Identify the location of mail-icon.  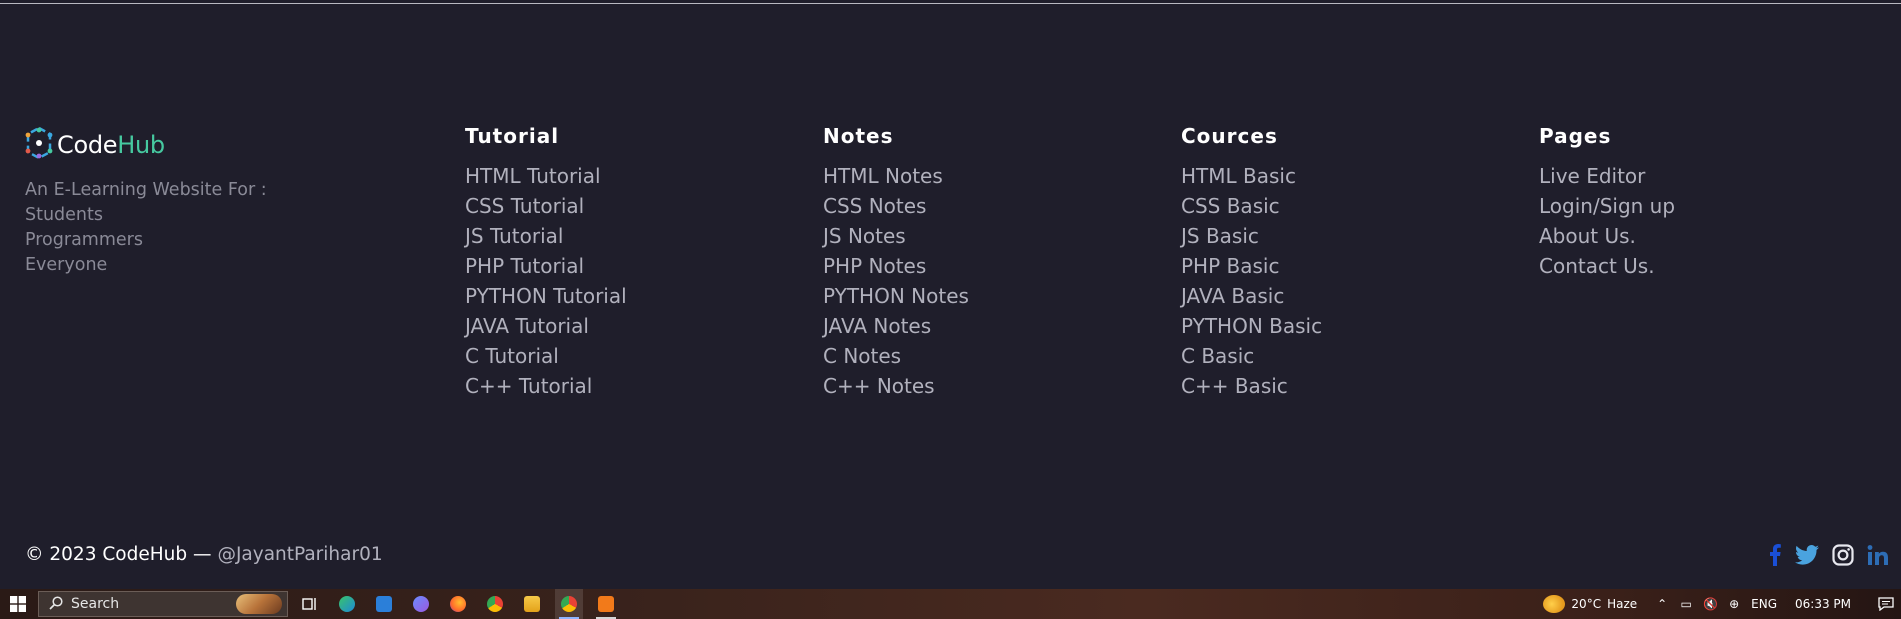
(384, 604).